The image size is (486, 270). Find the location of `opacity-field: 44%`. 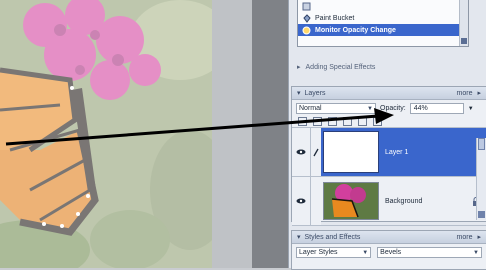

opacity-field: 44% is located at coordinates (436, 108).